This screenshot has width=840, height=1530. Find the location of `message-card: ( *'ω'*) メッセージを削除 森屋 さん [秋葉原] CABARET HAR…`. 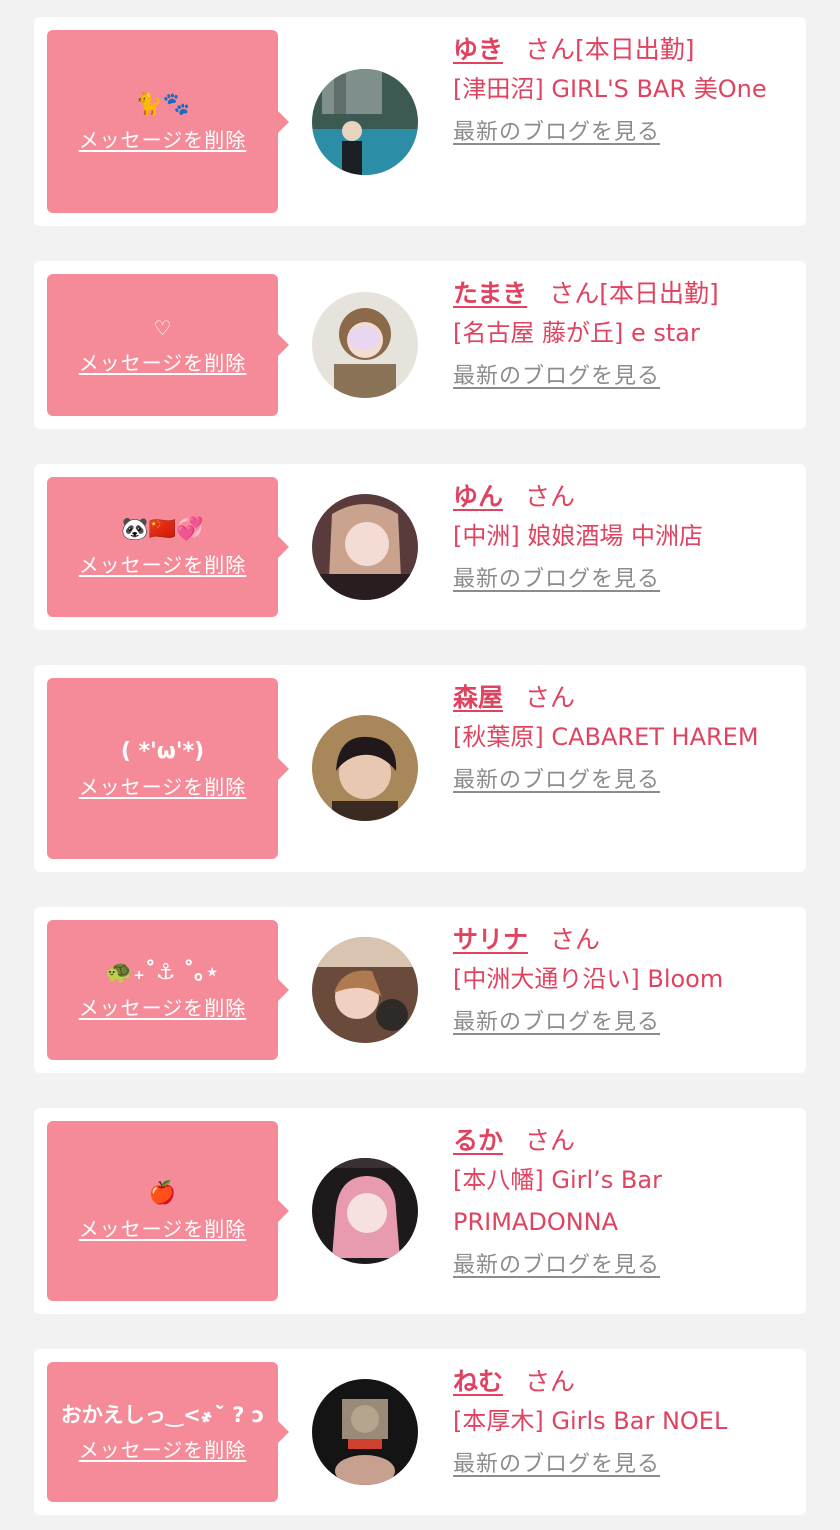

message-card: ( *'ω'*) メッセージを削除 森屋 さん [秋葉原] CABARET HAR… is located at coordinates (420, 768).